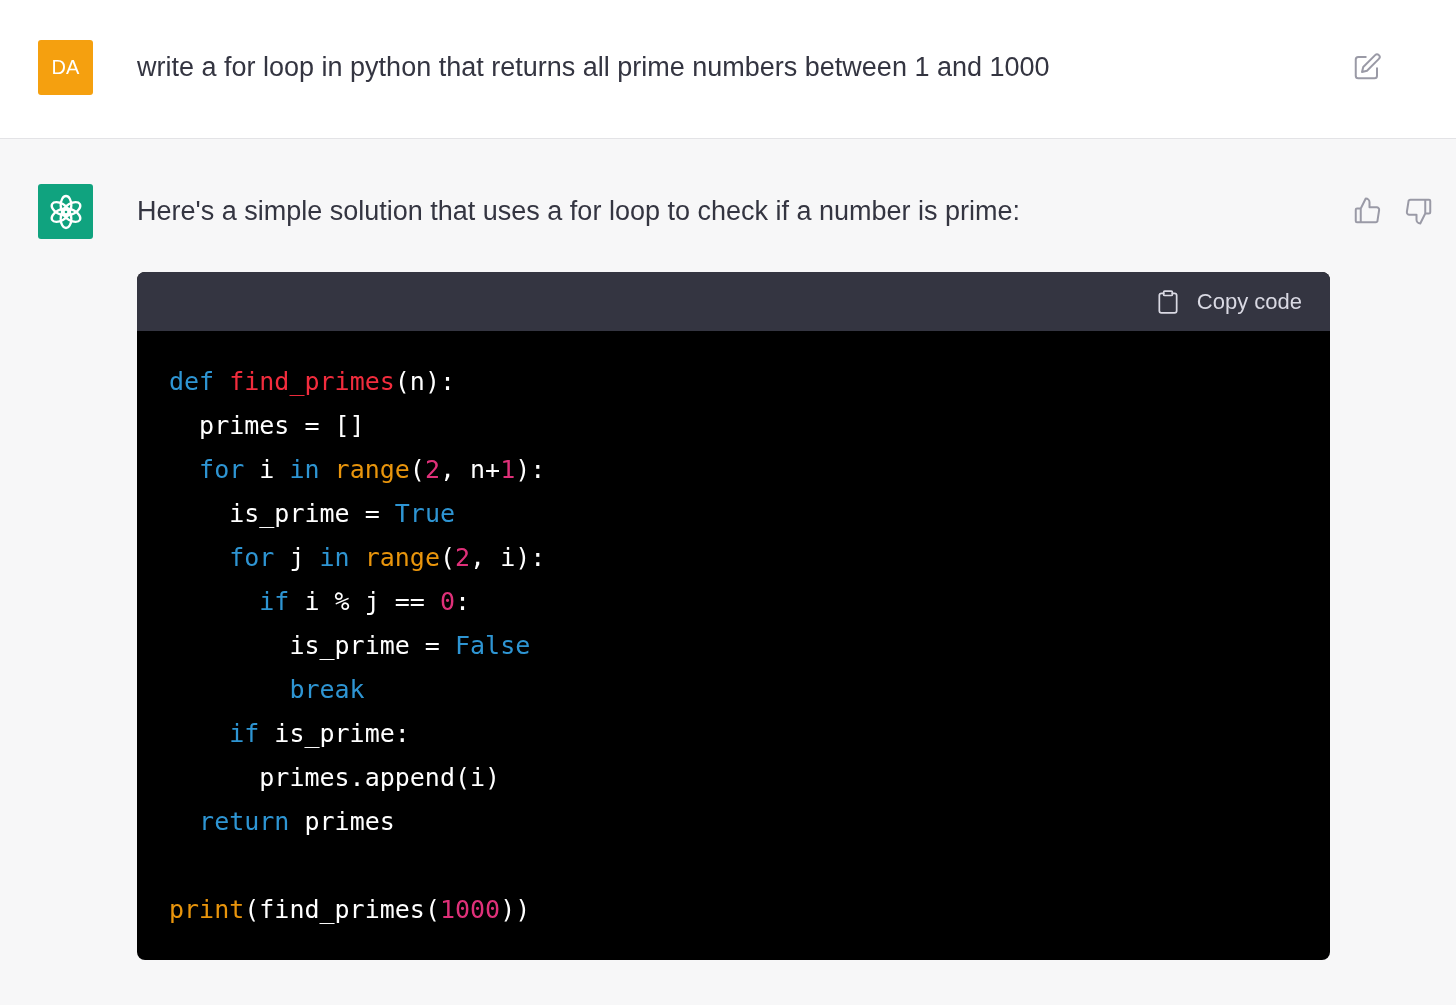 The image size is (1456, 1005). I want to click on code-line: is_prime = True, so click(341, 514).